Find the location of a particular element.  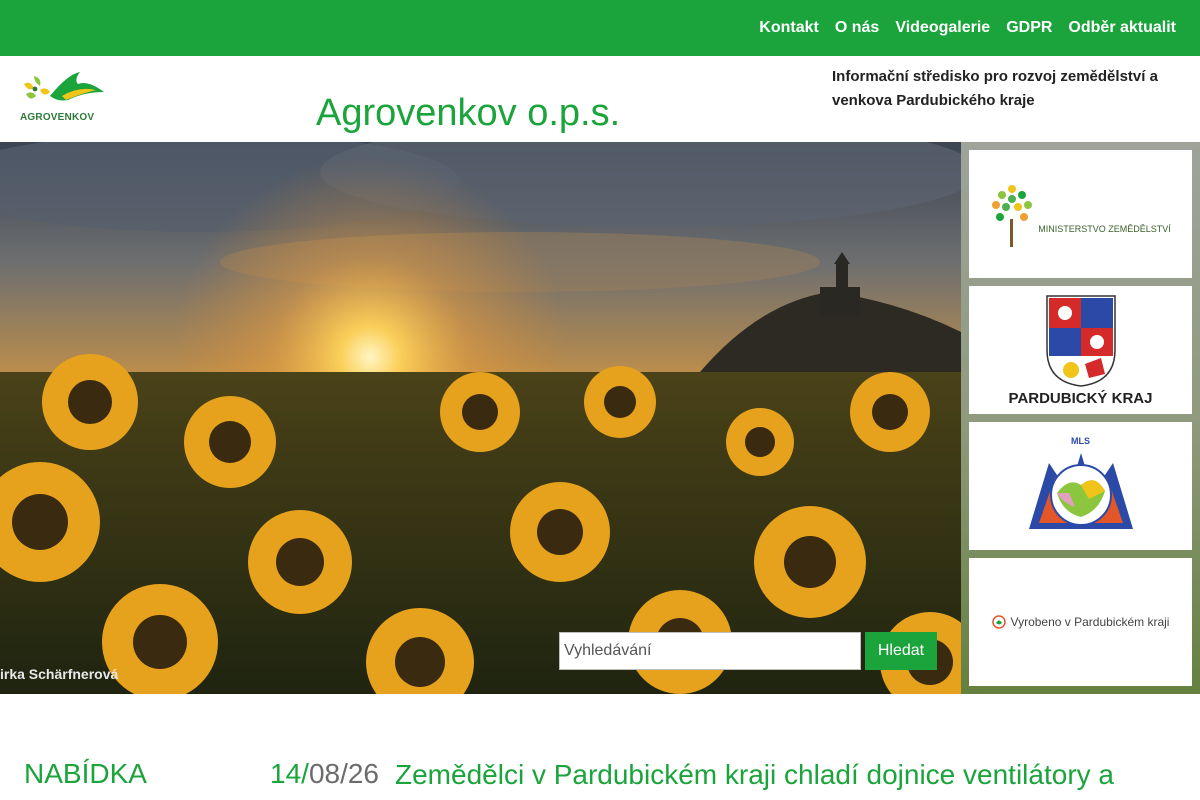

partner-label: MLS is located at coordinates (1080, 441).